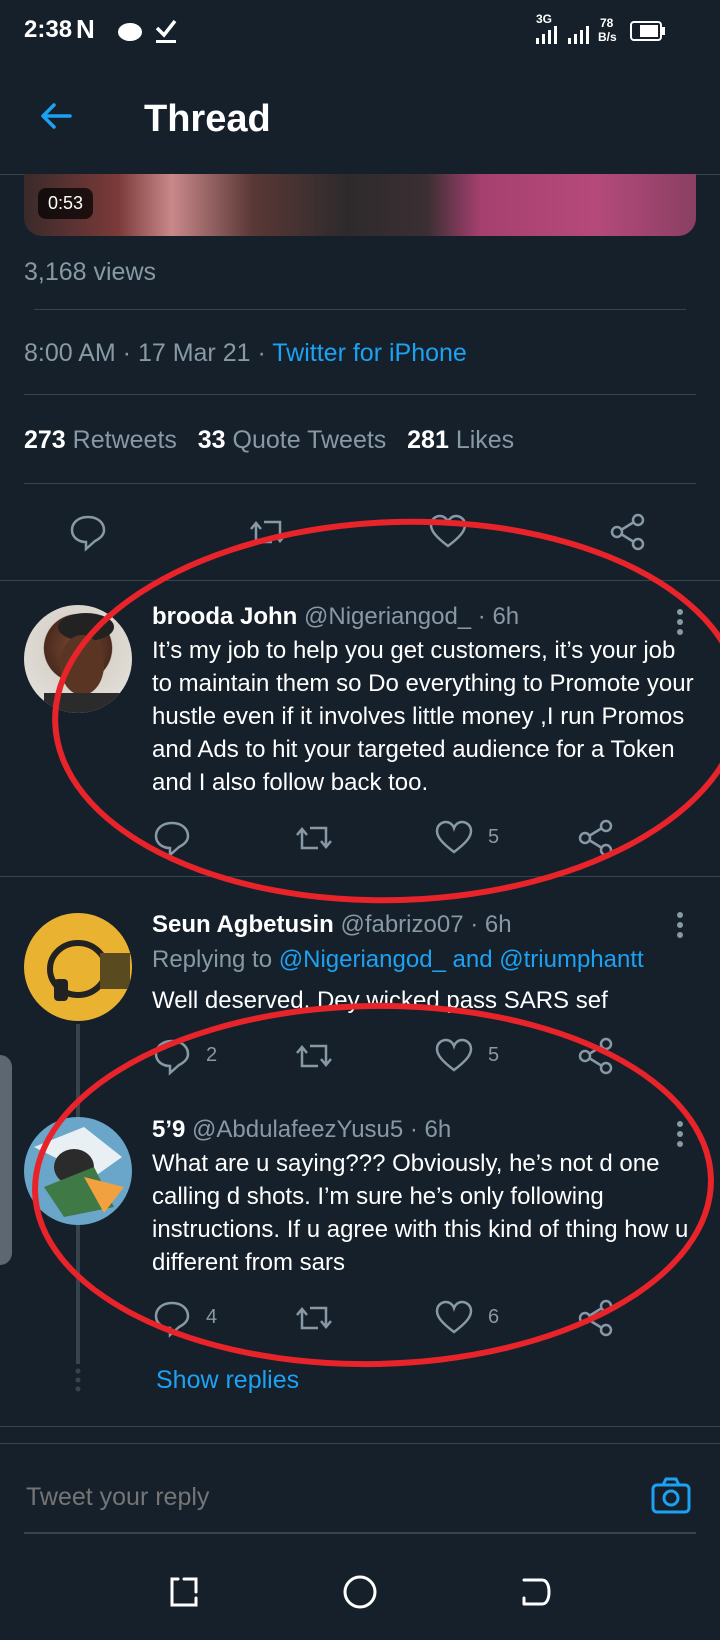 The height and width of the screenshot is (1640, 720). Describe the element at coordinates (380, 1000) in the screenshot. I see `reply-text: Well deserved. Dey wicked pass SARS sef` at that location.